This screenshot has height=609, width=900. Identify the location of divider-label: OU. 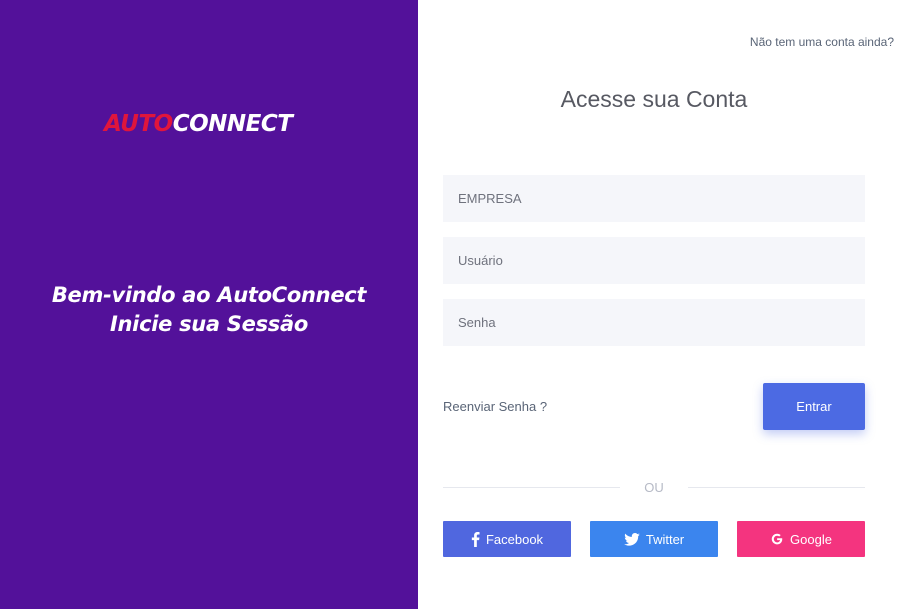
(654, 487).